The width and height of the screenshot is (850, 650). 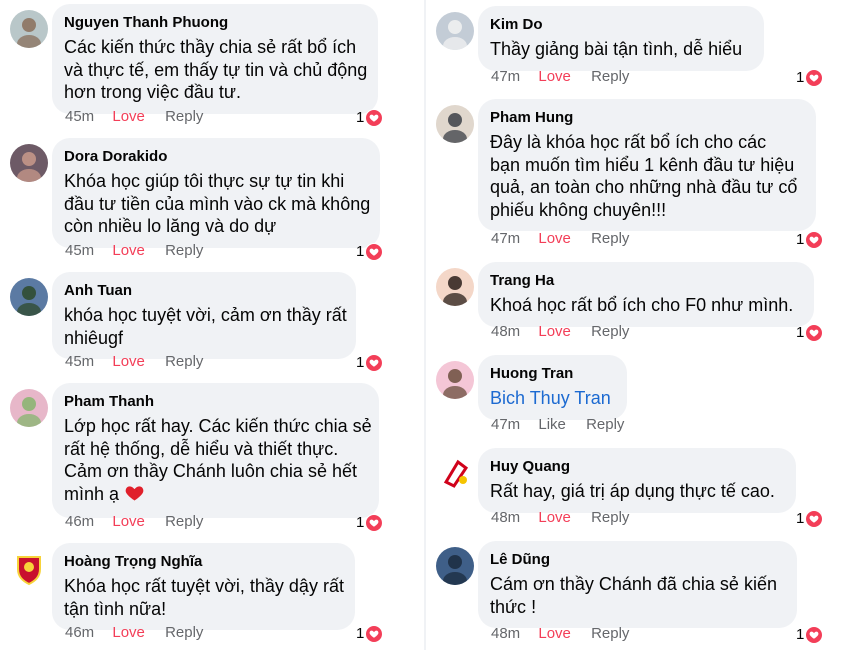 I want to click on avatar-woman-icon, so click(x=29, y=163).